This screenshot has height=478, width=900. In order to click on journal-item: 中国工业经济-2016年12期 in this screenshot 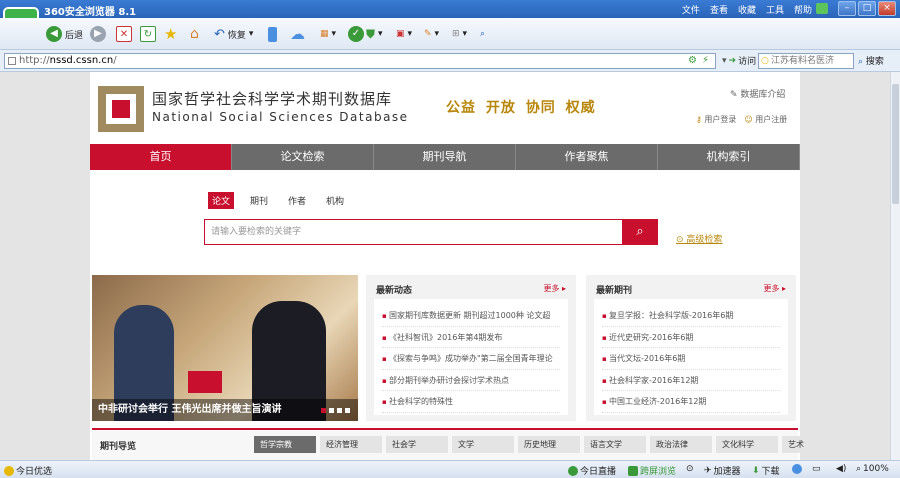, I will do `click(691, 402)`.